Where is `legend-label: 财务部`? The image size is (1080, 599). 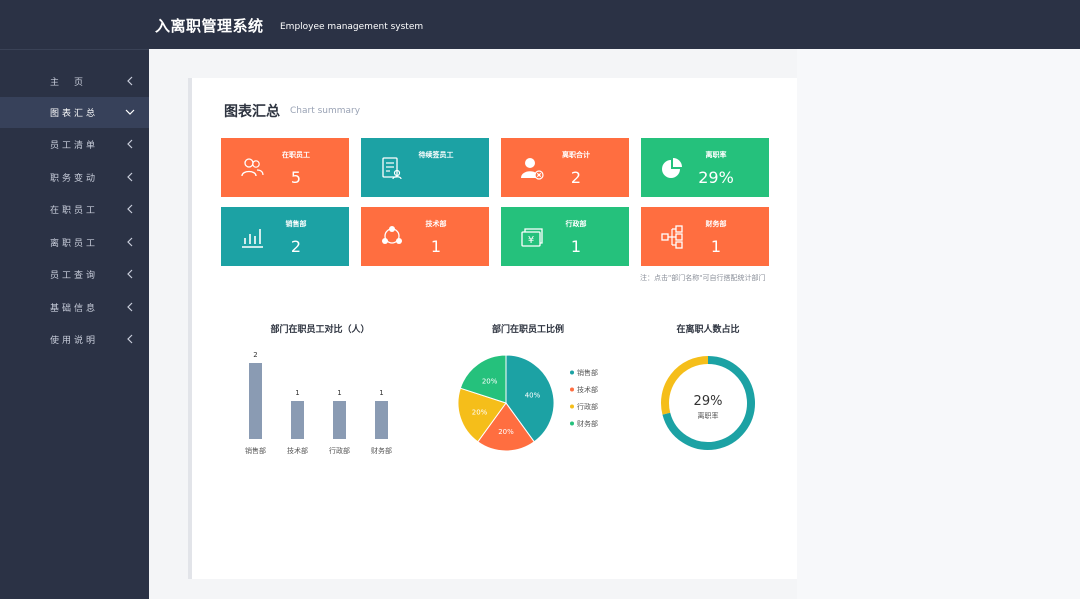
legend-label: 财务部 is located at coordinates (587, 423).